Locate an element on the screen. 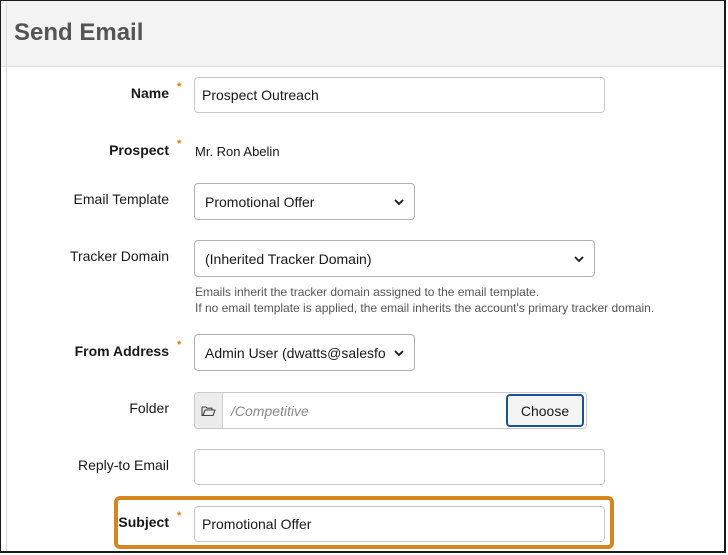 Image resolution: width=728 pixels, height=555 pixels. reply-to-email-input is located at coordinates (399, 467).